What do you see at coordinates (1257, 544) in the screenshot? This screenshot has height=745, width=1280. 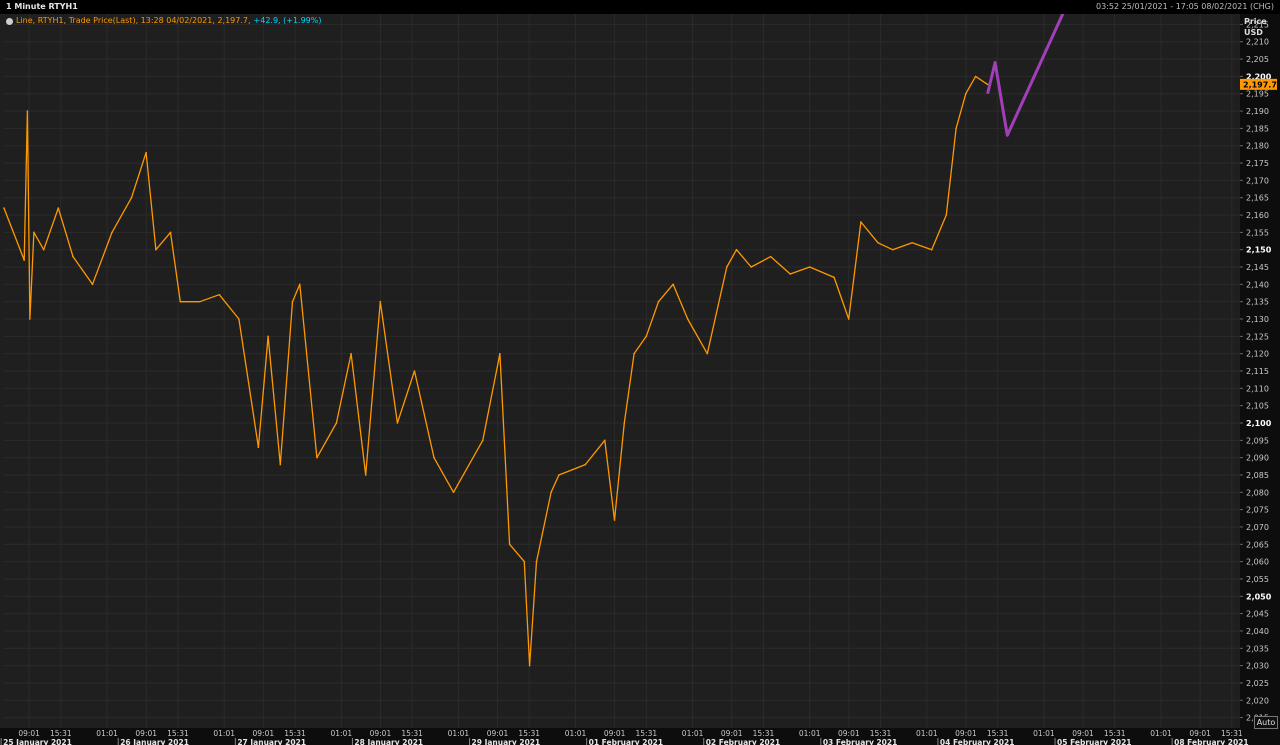 I see `y-tick-label: 2,065` at bounding box center [1257, 544].